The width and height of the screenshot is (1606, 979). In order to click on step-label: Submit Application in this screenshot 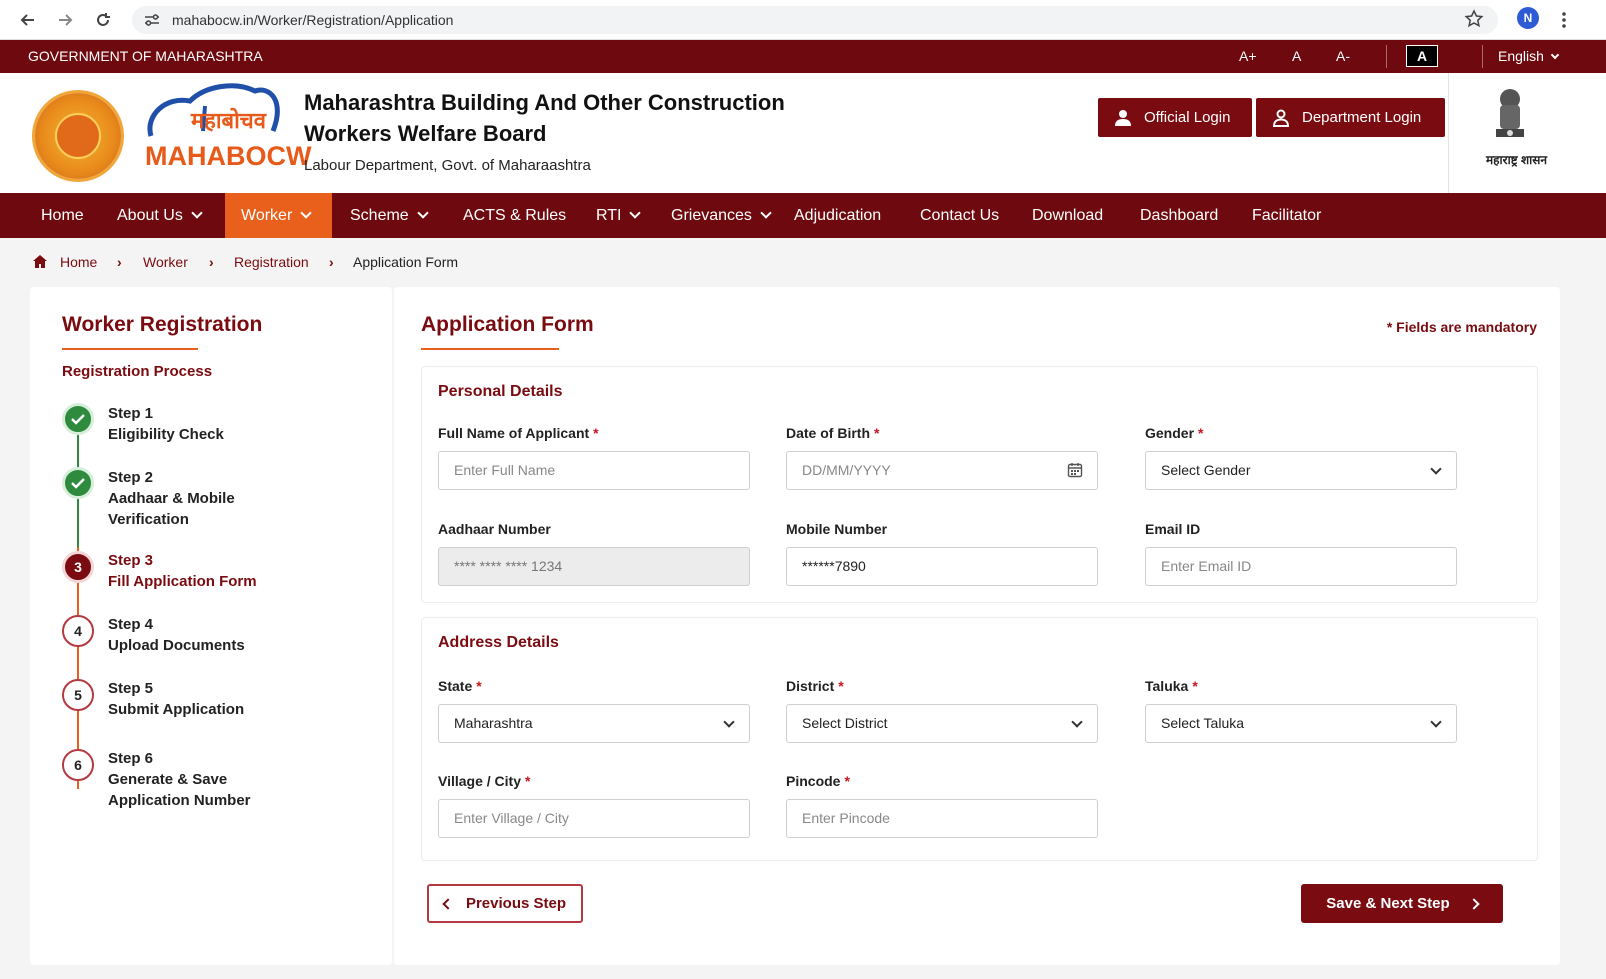, I will do `click(176, 709)`.